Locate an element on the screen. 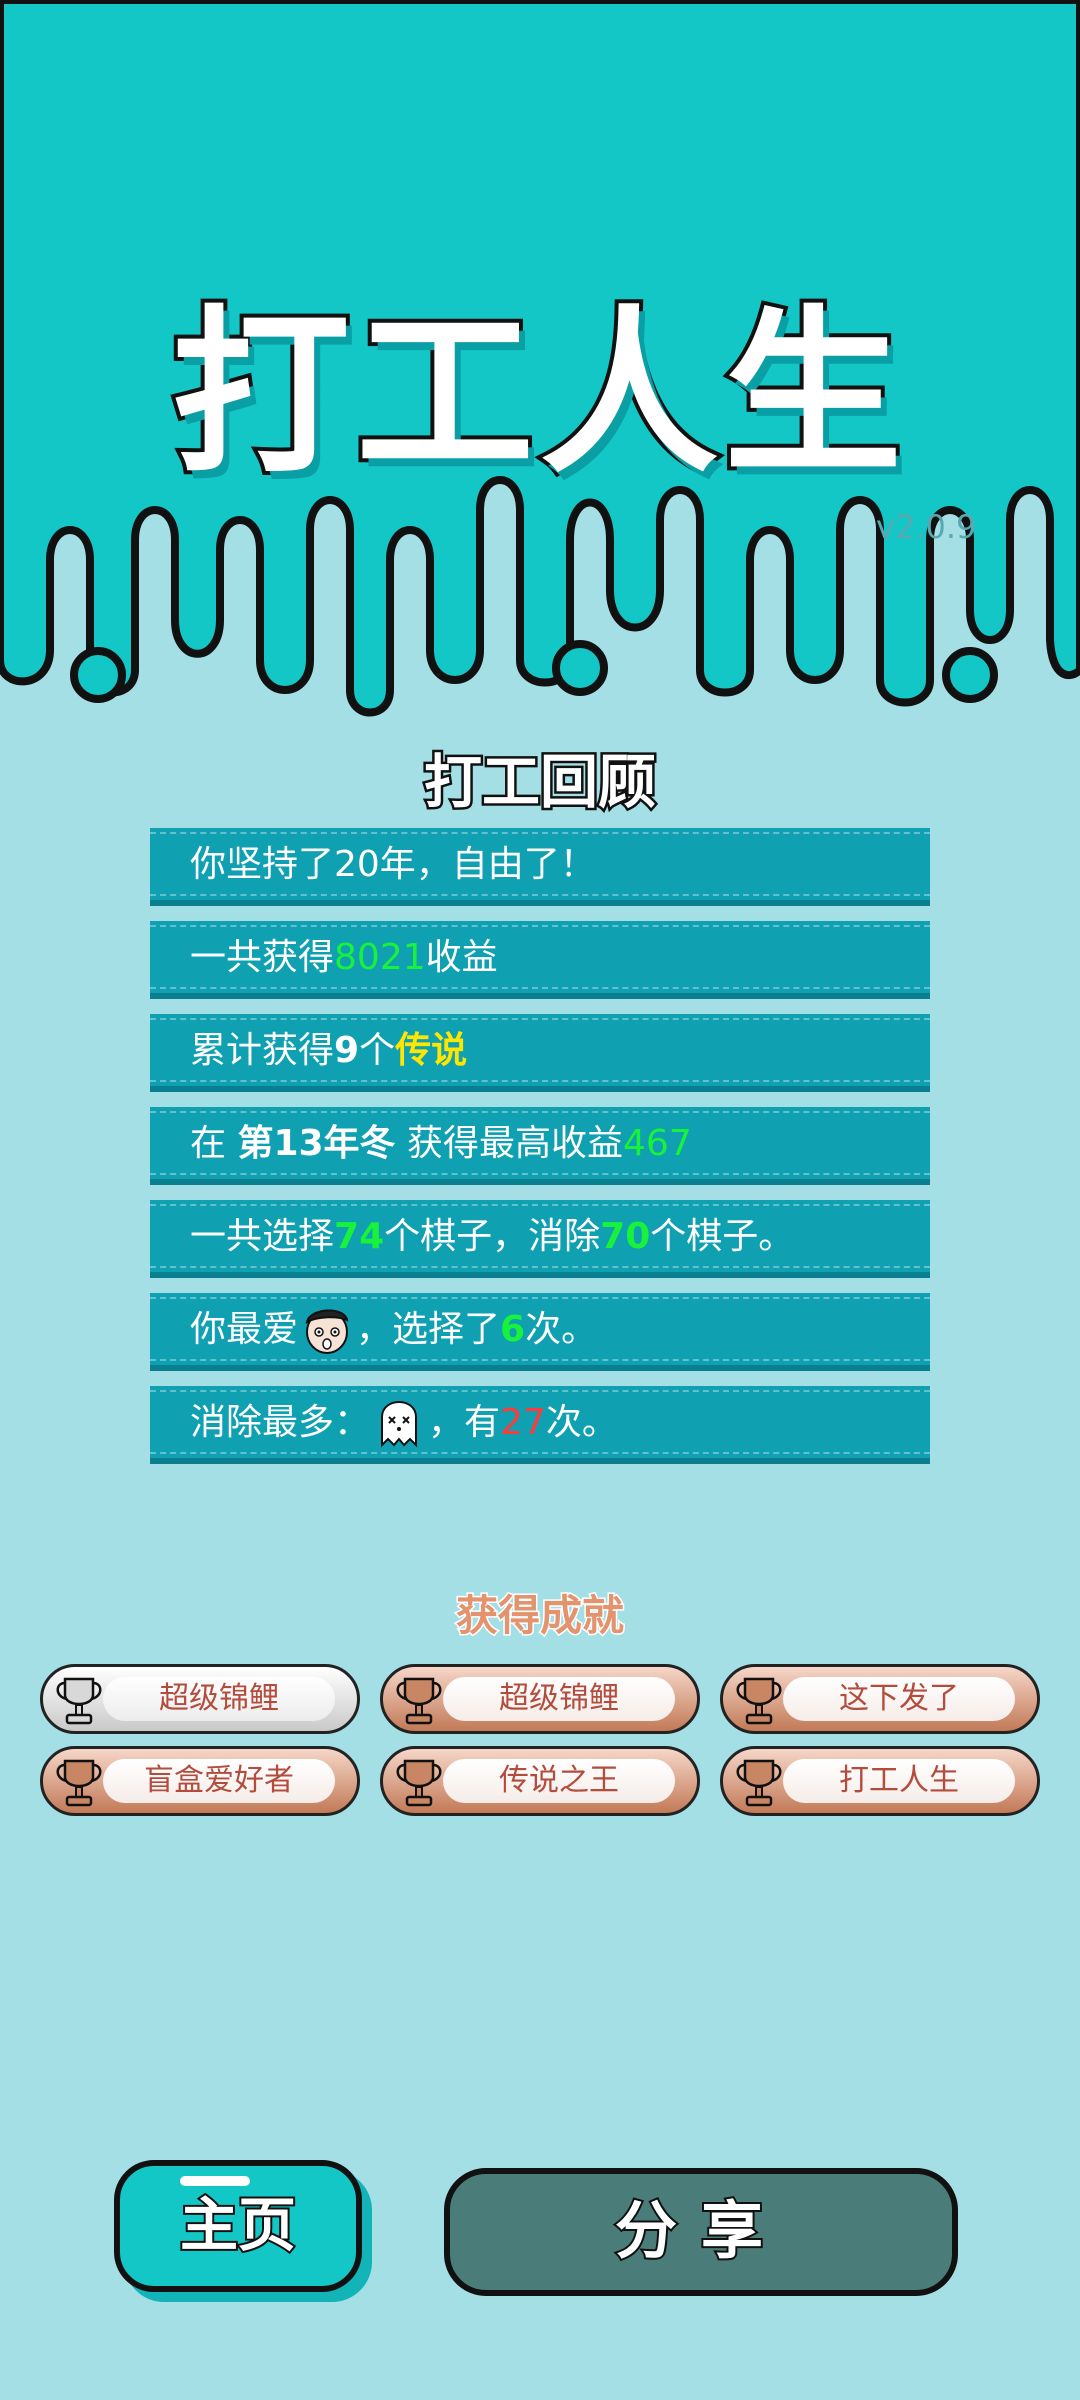 The image size is (1080, 2400). home-button: 主页 is located at coordinates (238, 2226).